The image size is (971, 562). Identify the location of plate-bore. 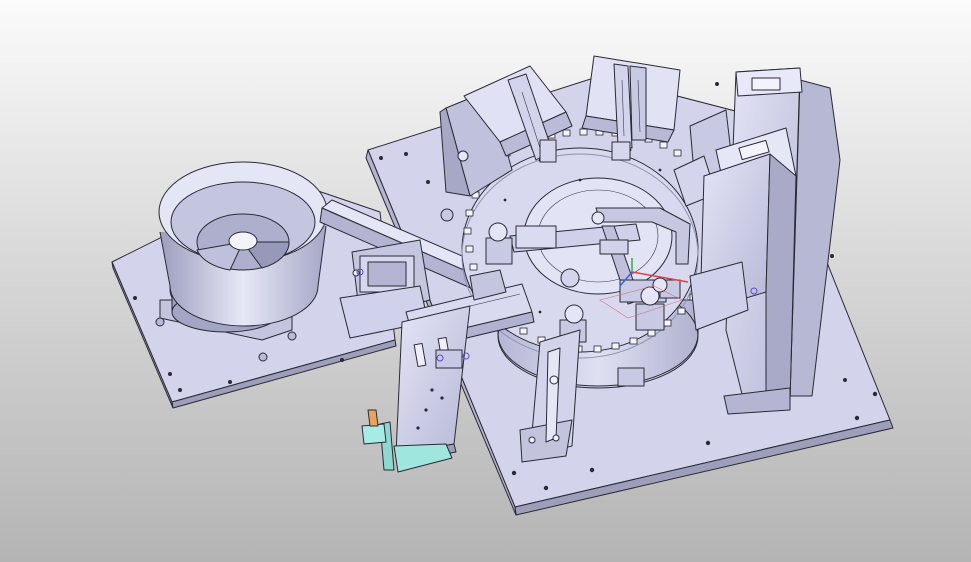
(447, 215).